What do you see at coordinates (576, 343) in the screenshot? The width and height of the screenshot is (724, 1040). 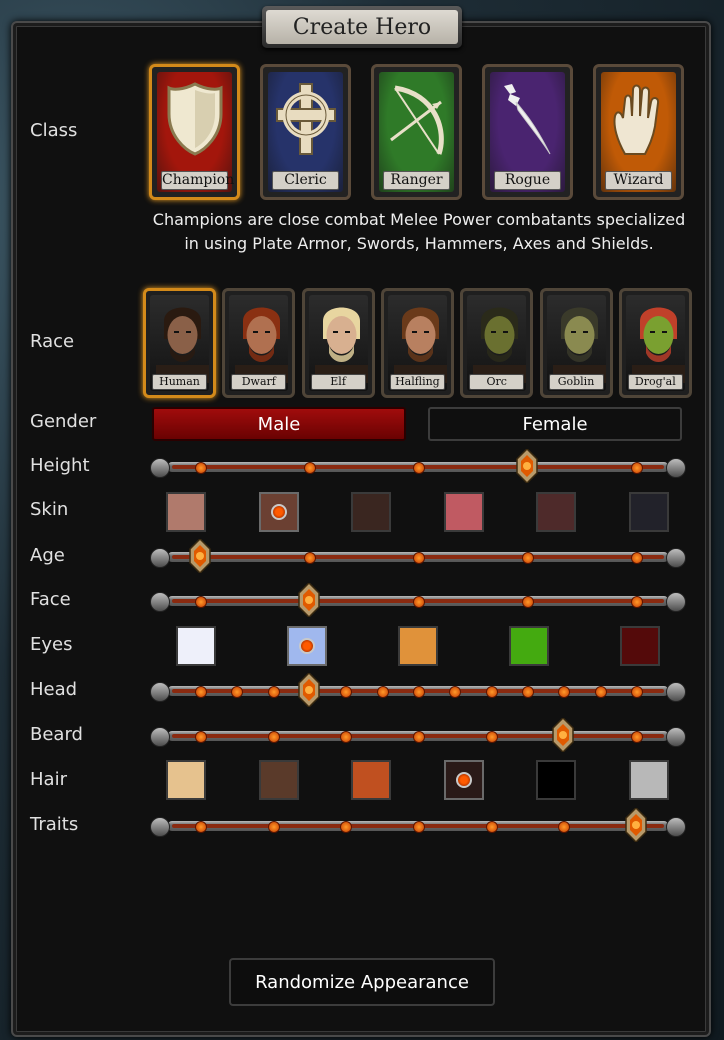 I see `race-card-goblin: Goblin` at bounding box center [576, 343].